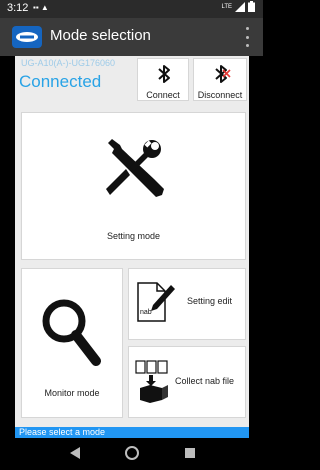 This screenshot has height=470, width=320. Describe the element at coordinates (210, 301) in the screenshot. I see `setting-edit-label: Setting edit` at that location.